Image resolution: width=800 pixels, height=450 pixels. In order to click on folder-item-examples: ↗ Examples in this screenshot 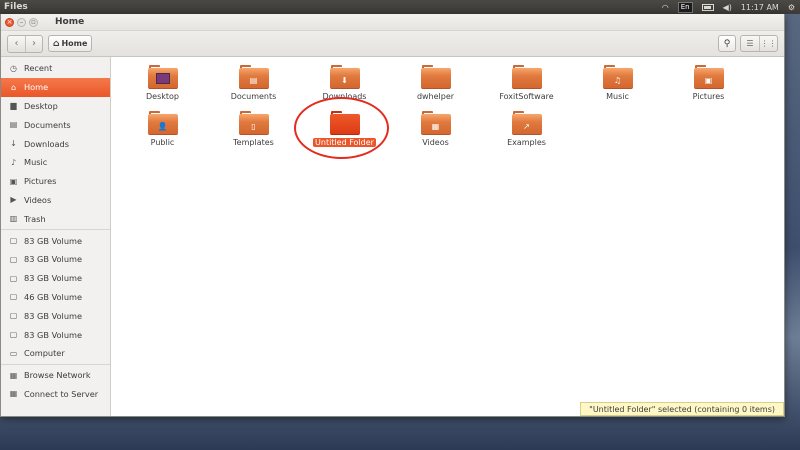, I will do `click(526, 132)`.